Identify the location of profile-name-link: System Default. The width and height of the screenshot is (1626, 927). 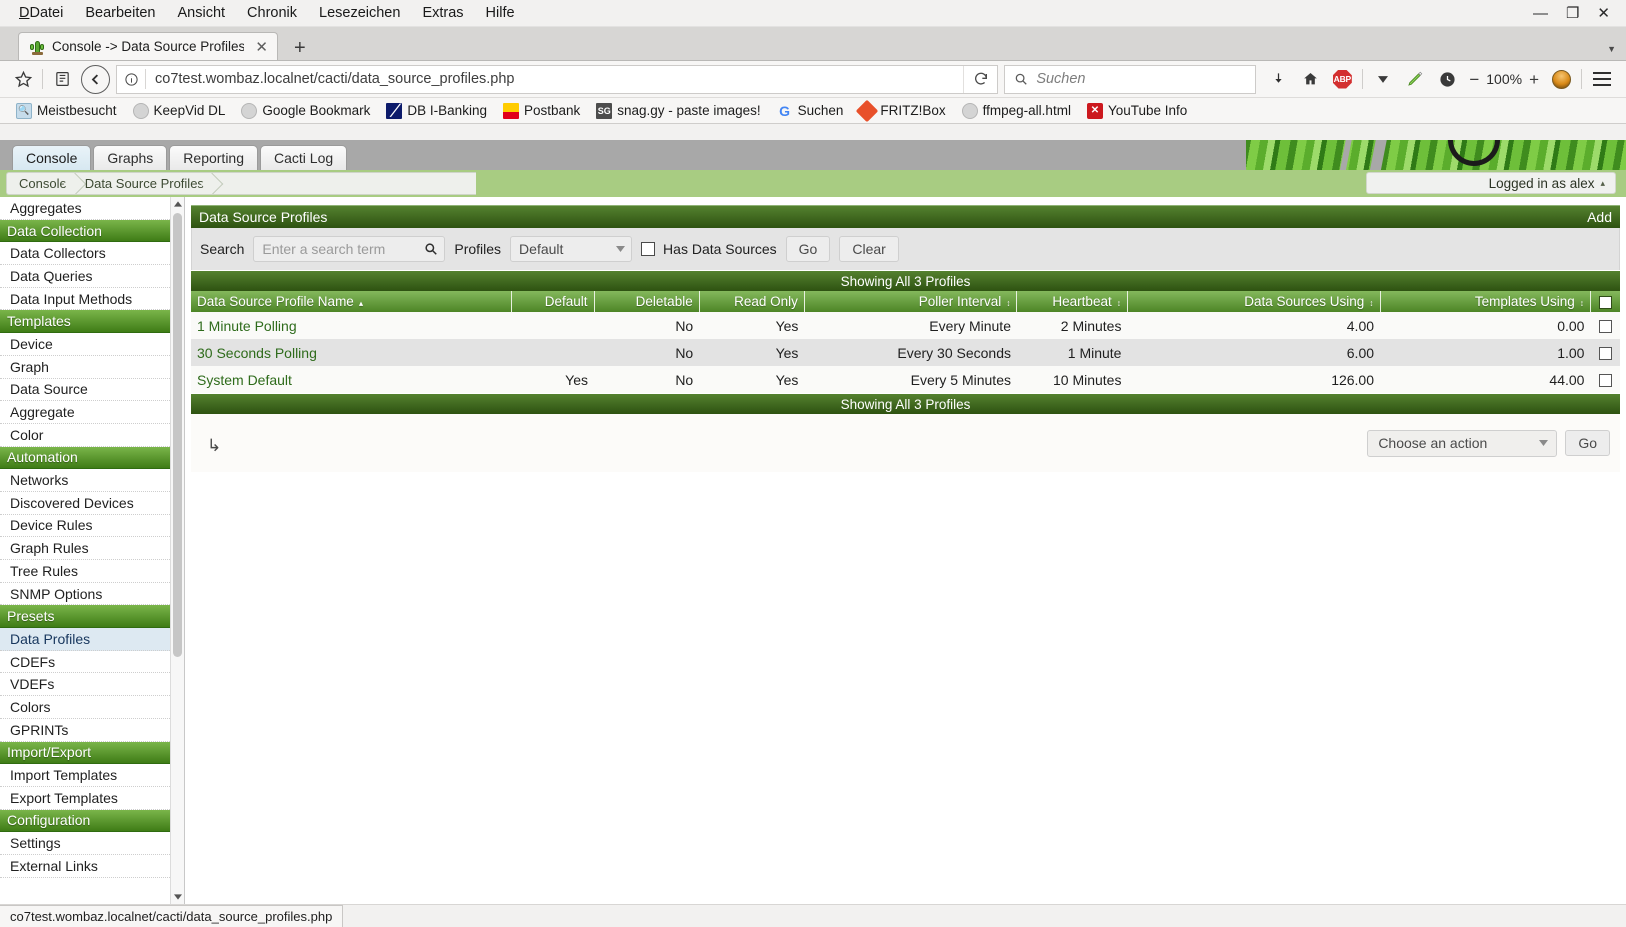
(244, 380).